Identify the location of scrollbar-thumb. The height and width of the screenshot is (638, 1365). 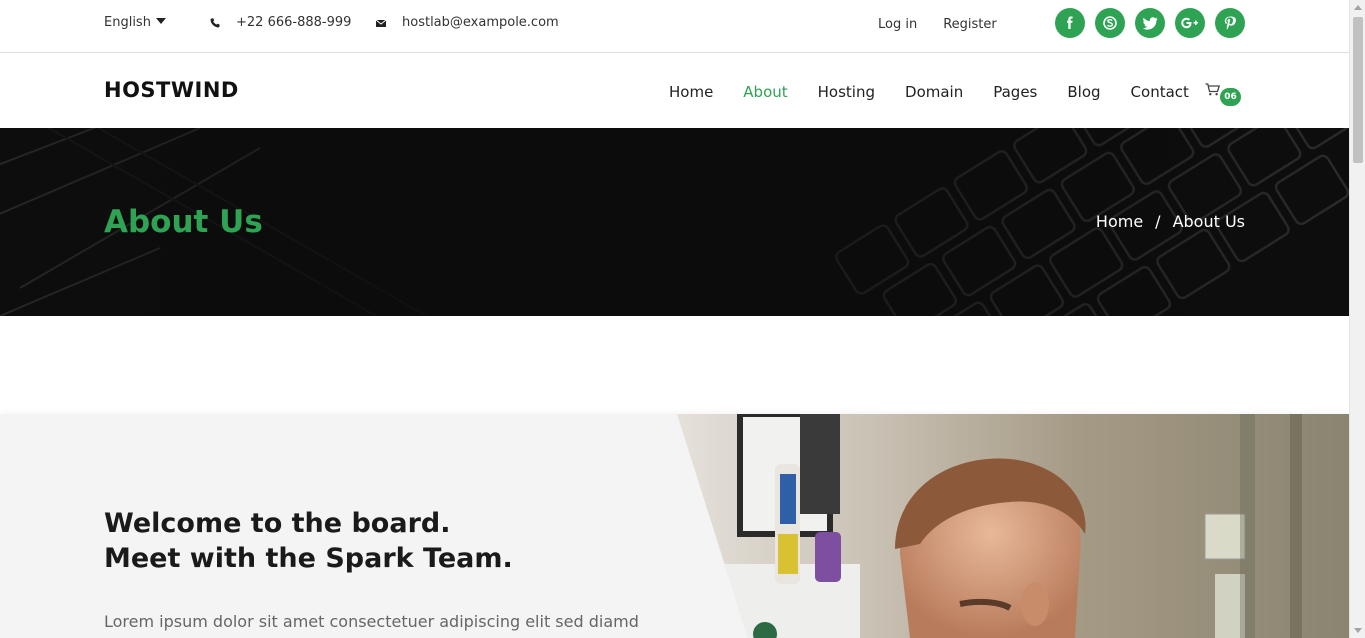
(1358, 90).